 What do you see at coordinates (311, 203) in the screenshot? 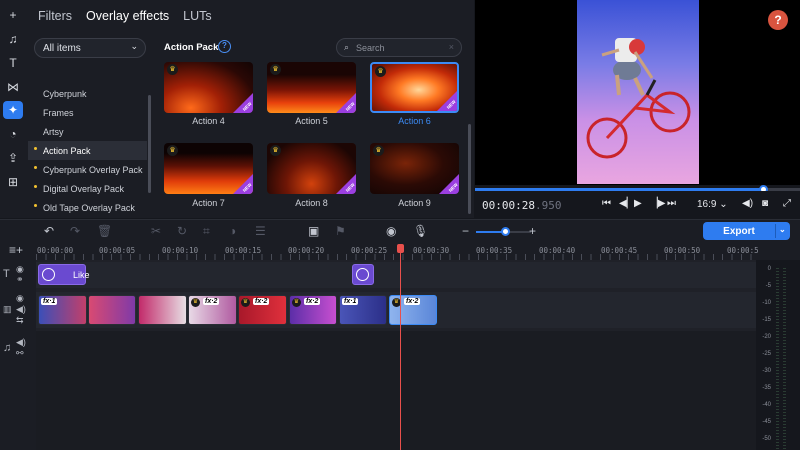
I see `effect-label: Action 8` at bounding box center [311, 203].